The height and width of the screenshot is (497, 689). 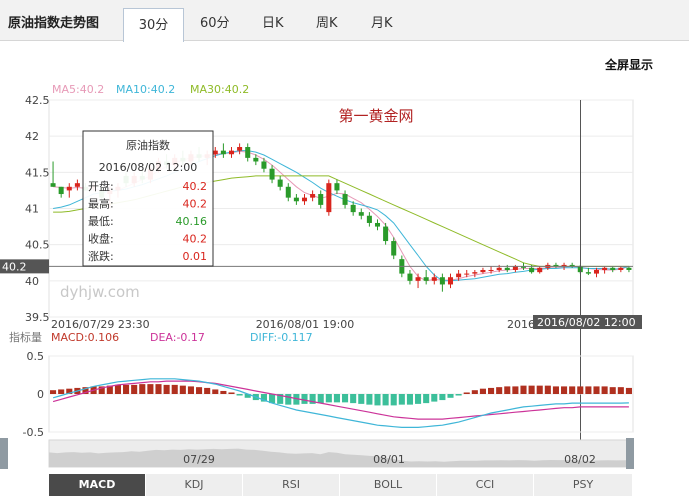 What do you see at coordinates (32, 136) in the screenshot?
I see `price-ytick-label: 42` at bounding box center [32, 136].